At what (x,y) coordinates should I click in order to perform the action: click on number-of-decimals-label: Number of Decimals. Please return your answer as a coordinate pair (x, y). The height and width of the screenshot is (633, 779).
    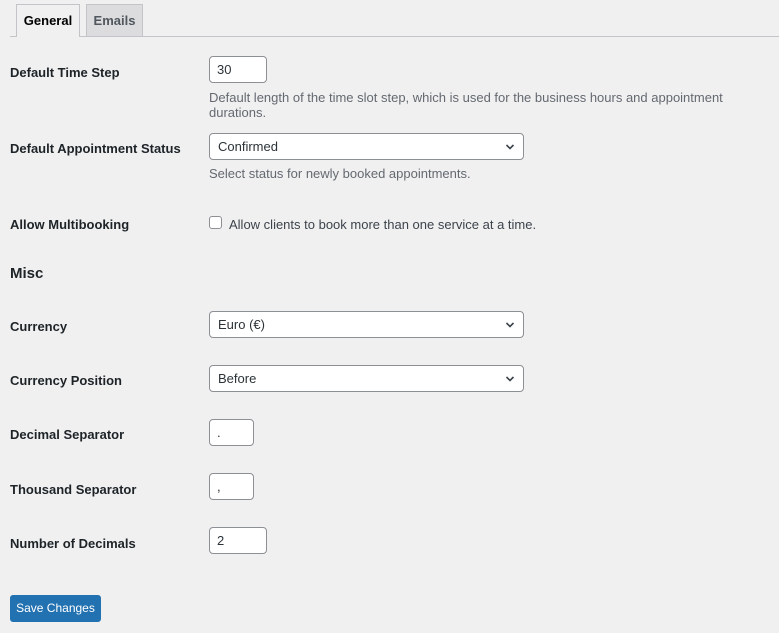
    Looking at the image, I should click on (73, 543).